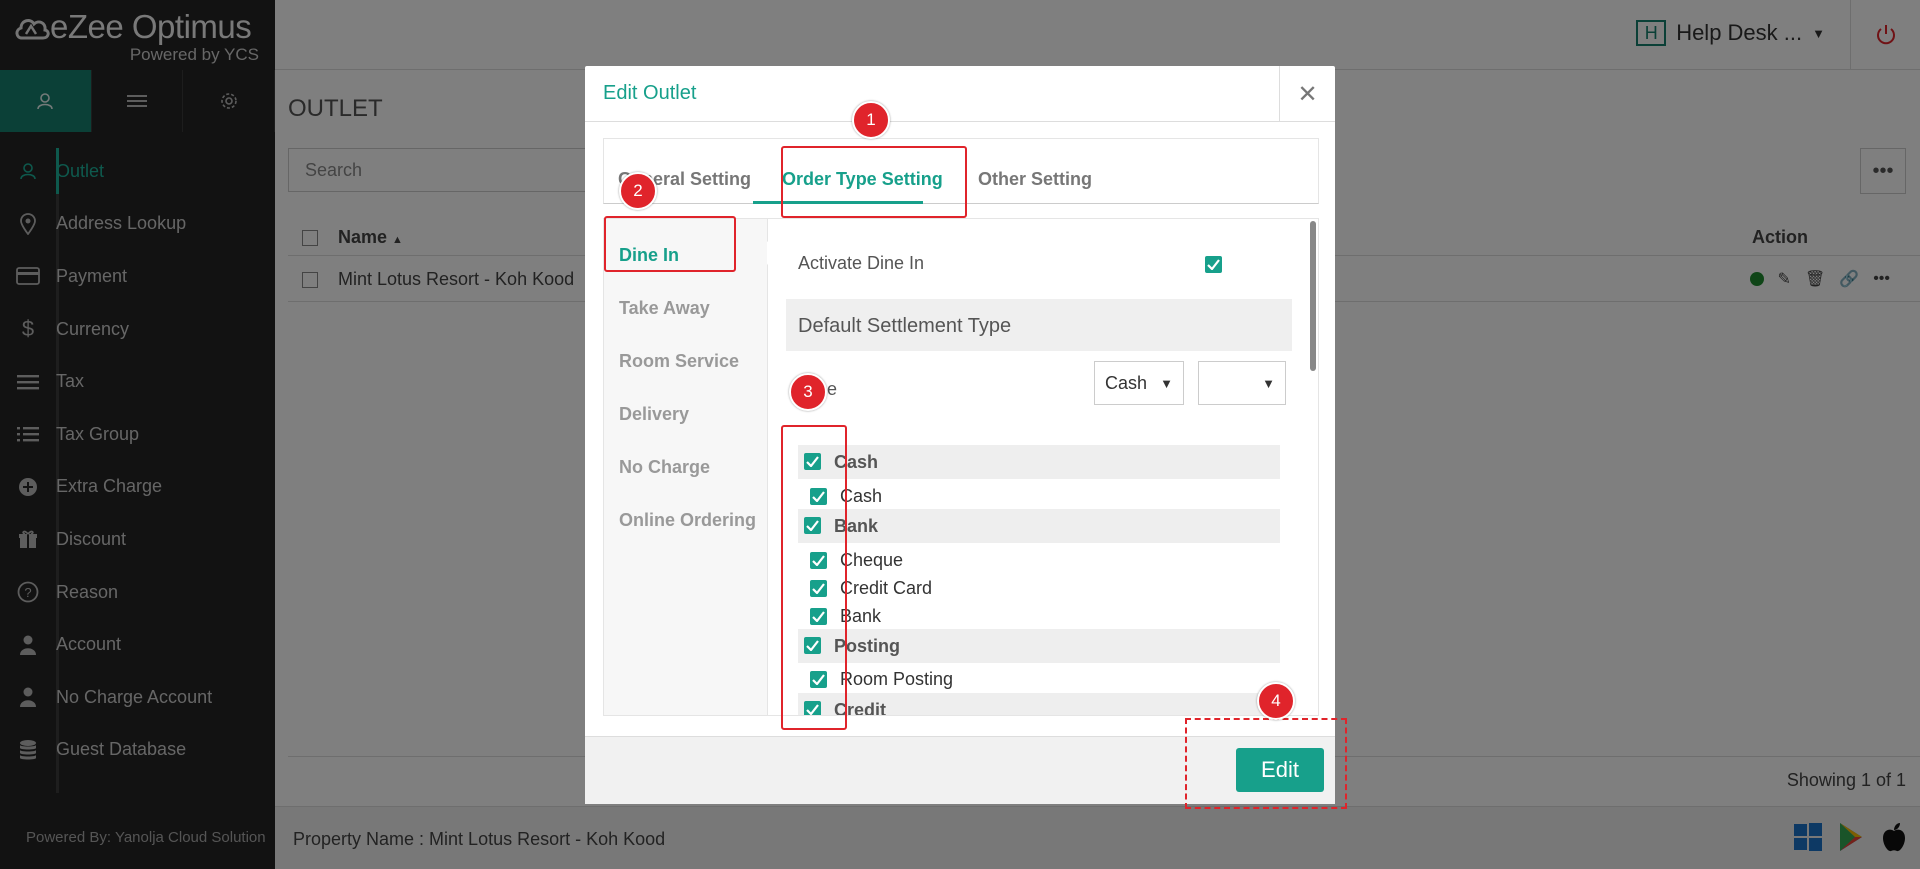  Describe the element at coordinates (664, 467) in the screenshot. I see `order-type-no-charge: No Charge` at that location.